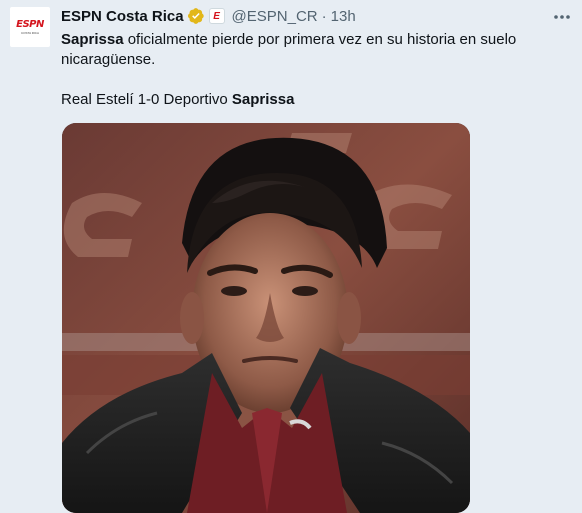 Image resolution: width=582 pixels, height=513 pixels. I want to click on avatar-subtitle: COSTA RICA, so click(30, 32).